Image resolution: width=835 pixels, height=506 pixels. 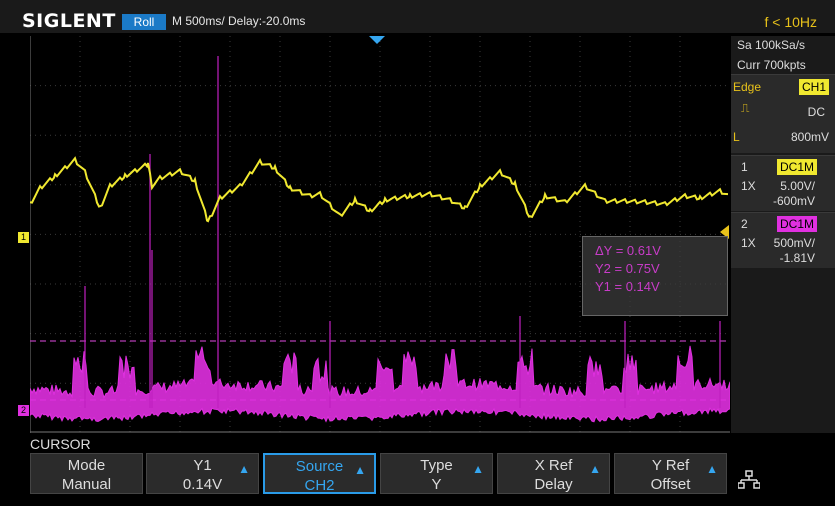 I want to click on brand-logo: SIGLENT, so click(x=69, y=21).